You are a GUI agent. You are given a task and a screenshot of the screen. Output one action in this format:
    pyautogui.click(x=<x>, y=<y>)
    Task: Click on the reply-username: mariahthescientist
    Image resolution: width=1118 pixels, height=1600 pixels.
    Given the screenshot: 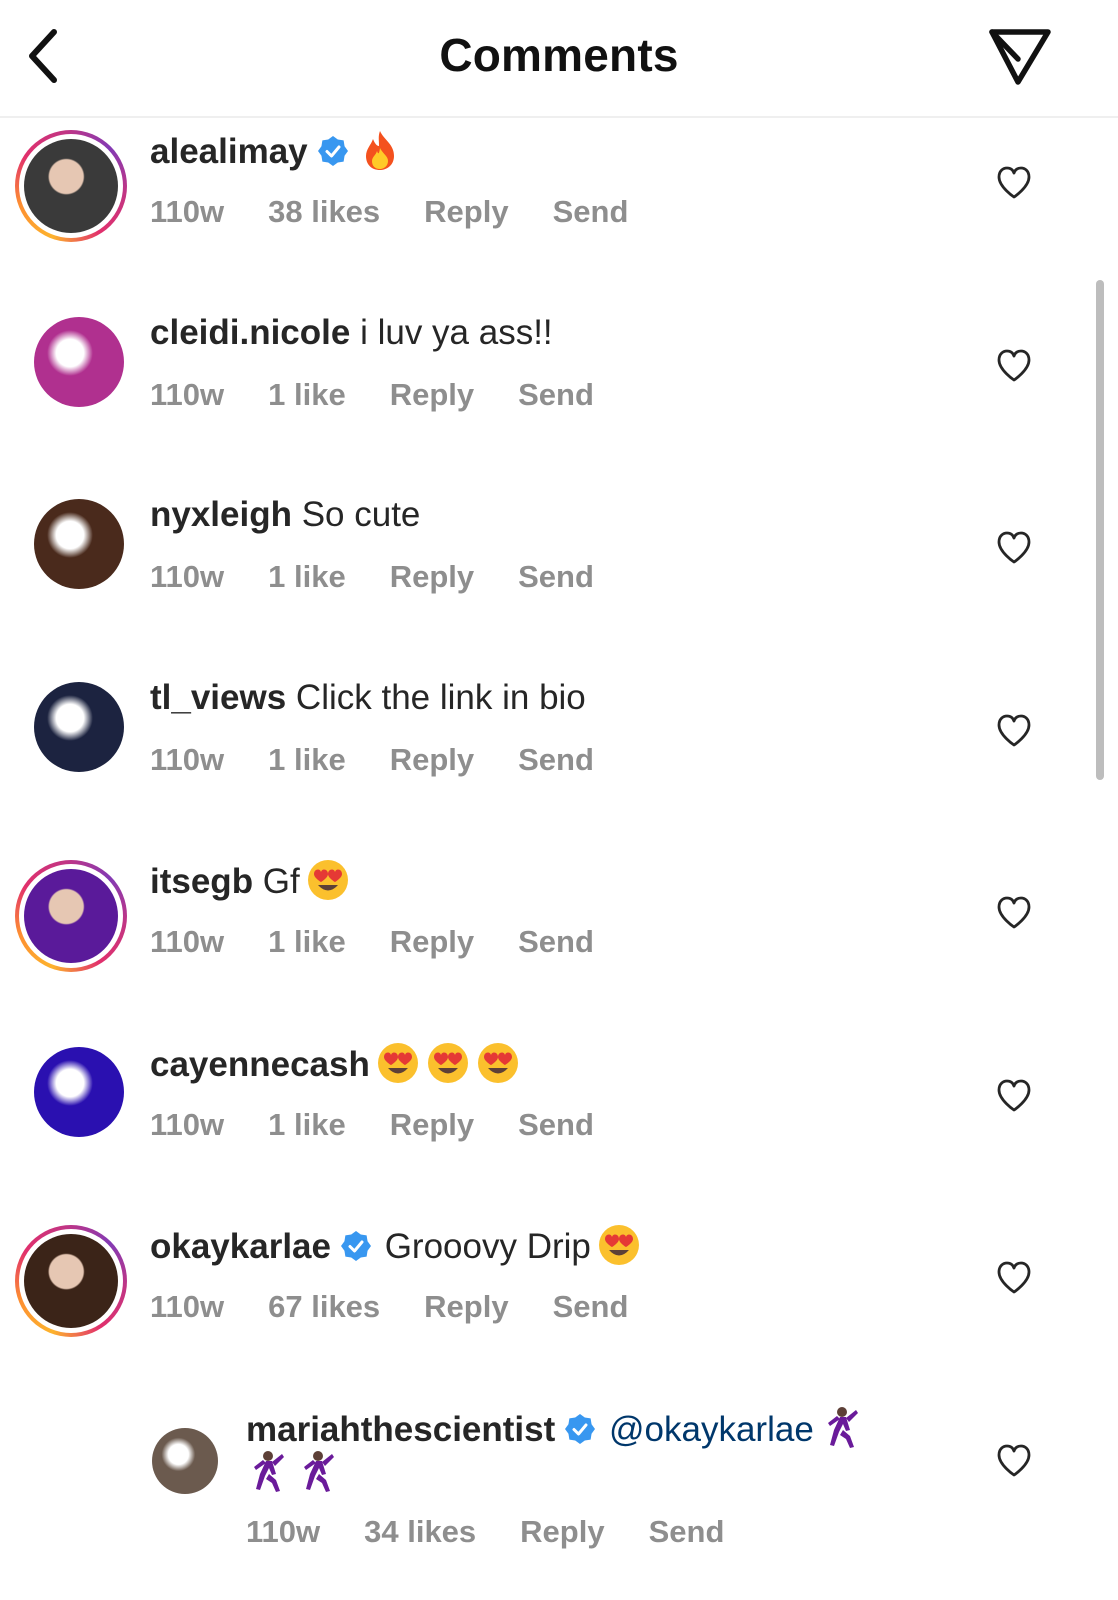 What is the action you would take?
    pyautogui.click(x=400, y=1429)
    